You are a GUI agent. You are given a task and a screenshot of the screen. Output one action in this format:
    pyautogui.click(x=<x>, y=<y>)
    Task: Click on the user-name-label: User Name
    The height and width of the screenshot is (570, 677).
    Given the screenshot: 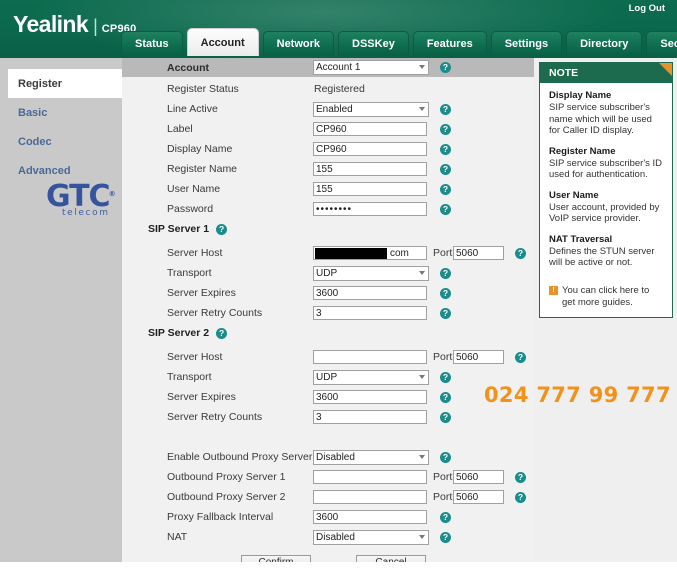 What is the action you would take?
    pyautogui.click(x=194, y=189)
    